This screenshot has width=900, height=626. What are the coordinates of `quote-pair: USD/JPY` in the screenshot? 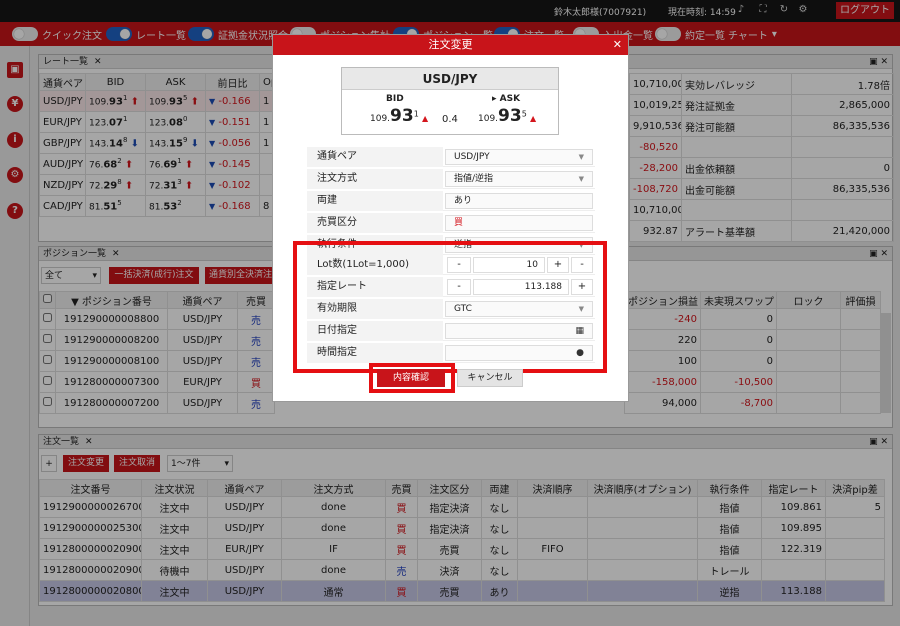 It's located at (450, 79).